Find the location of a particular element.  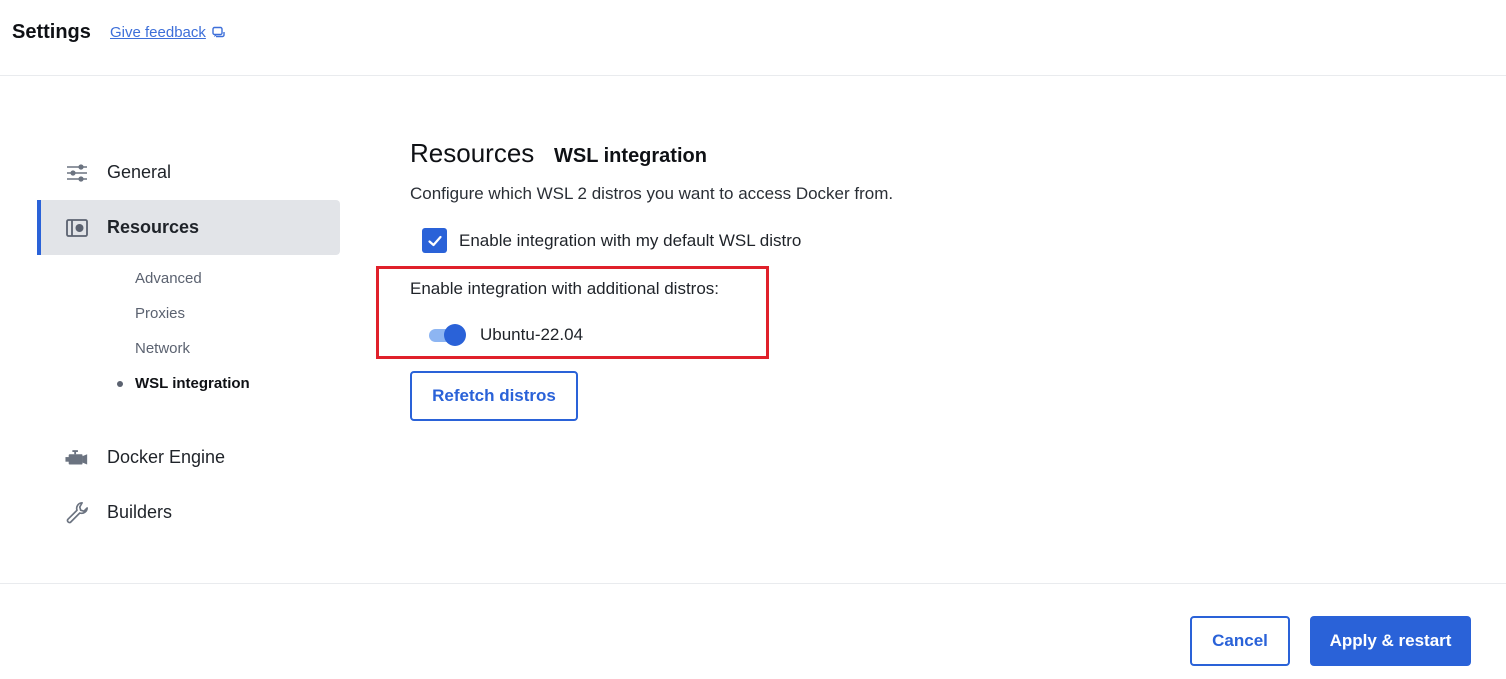

engine-icon is located at coordinates (77, 458).